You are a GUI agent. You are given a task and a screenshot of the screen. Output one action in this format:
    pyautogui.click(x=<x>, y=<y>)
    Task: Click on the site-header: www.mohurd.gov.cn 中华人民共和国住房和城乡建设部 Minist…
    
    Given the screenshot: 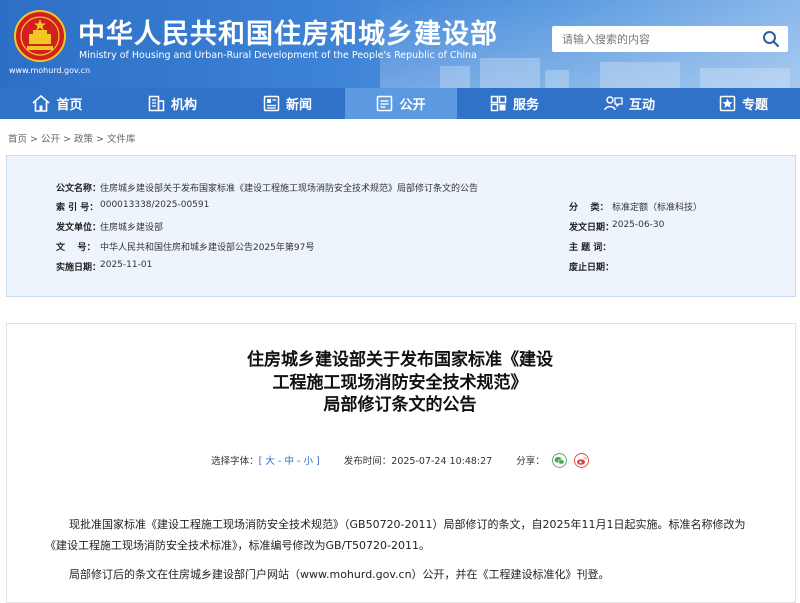 What is the action you would take?
    pyautogui.click(x=400, y=44)
    